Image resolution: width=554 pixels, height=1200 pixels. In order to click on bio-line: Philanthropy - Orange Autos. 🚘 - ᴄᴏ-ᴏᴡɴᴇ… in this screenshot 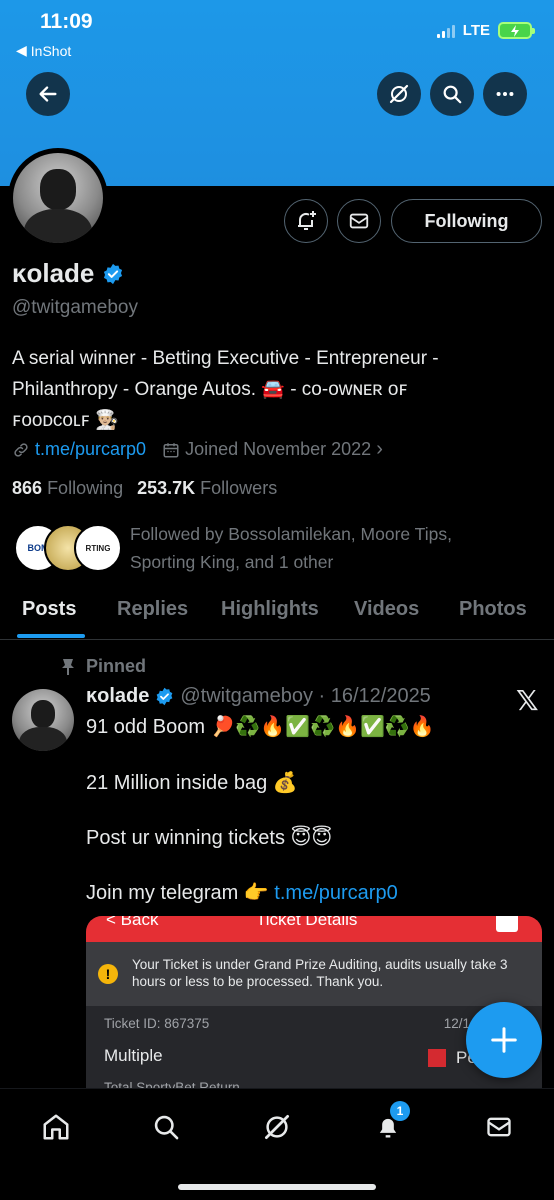, I will do `click(210, 389)`.